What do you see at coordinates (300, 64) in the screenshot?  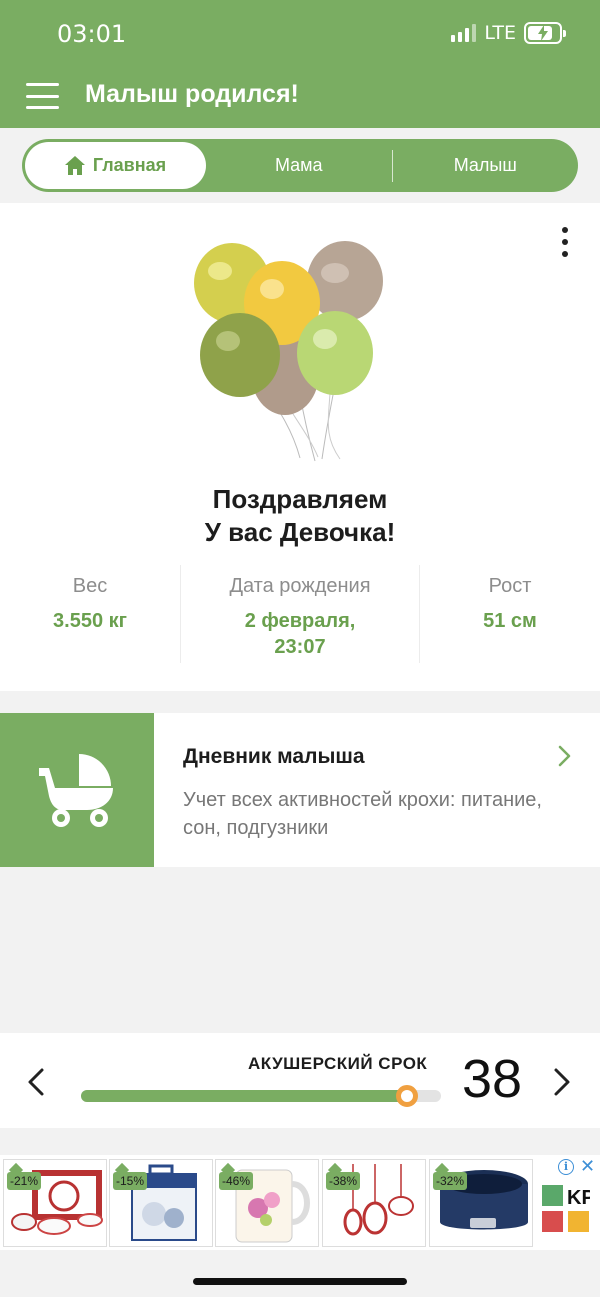 I see `app-header: 03:01 LTE Малыш родился!` at bounding box center [300, 64].